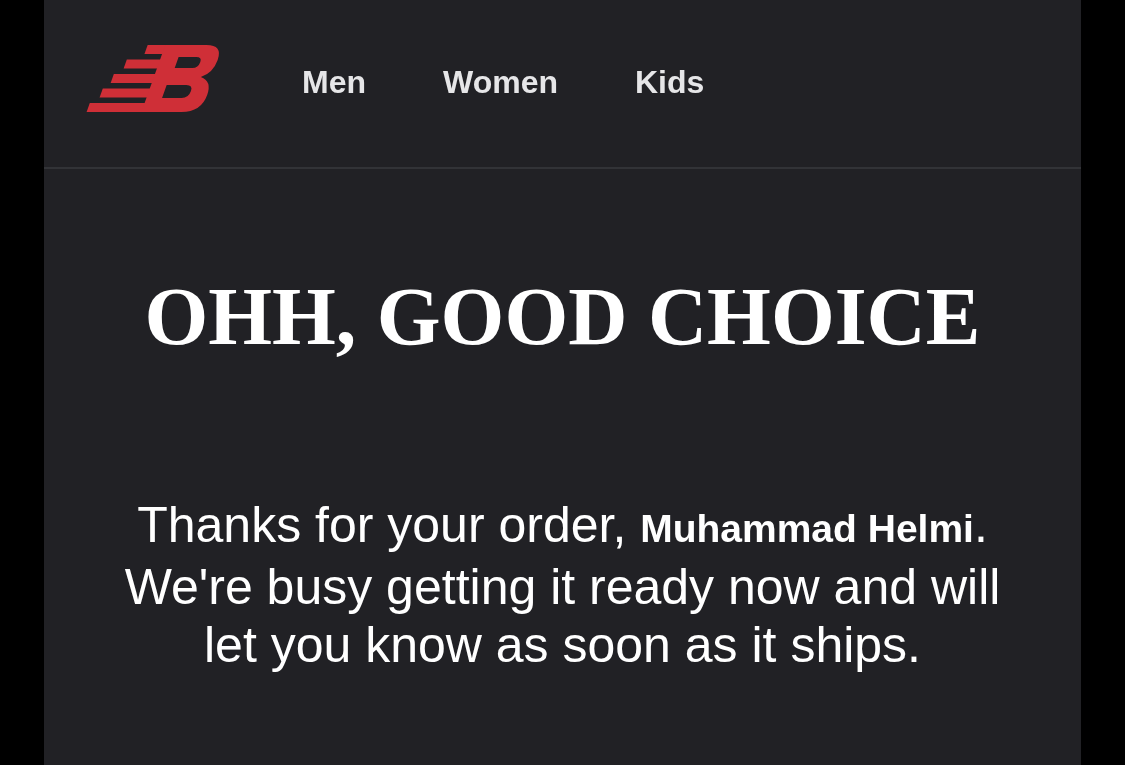  What do you see at coordinates (334, 82) in the screenshot?
I see `nav-link: Men` at bounding box center [334, 82].